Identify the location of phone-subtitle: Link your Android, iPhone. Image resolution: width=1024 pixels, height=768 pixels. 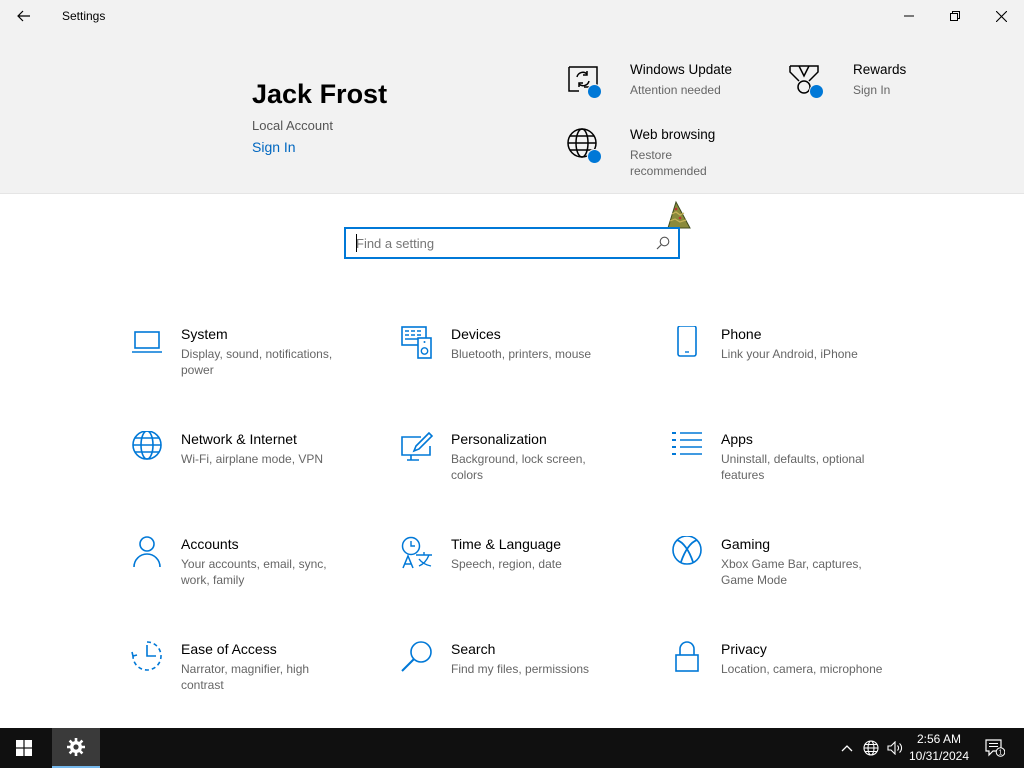
(789, 354).